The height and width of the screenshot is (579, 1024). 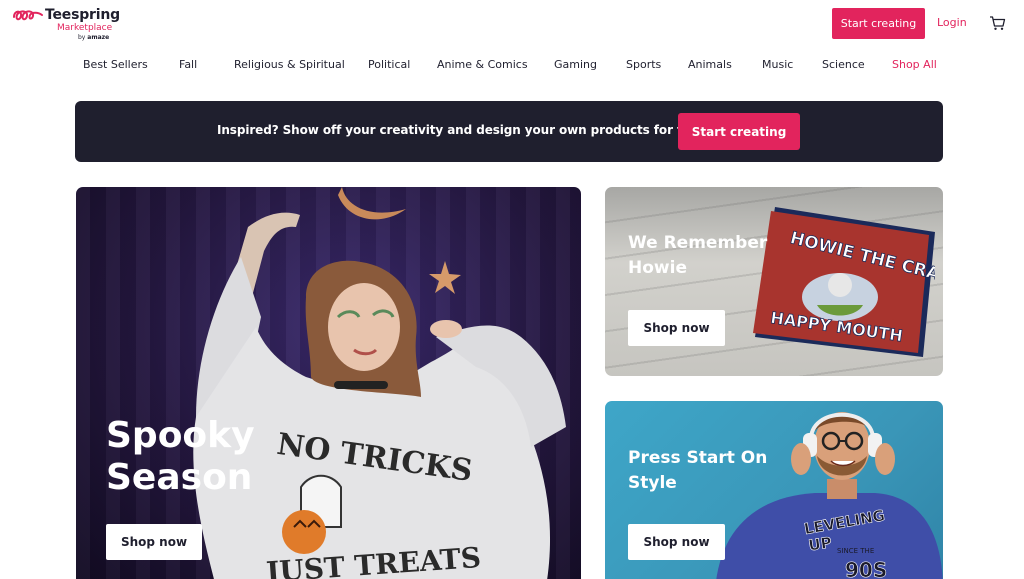 What do you see at coordinates (289, 64) in the screenshot?
I see `category-religious-spiritual: Religious & Spiritual` at bounding box center [289, 64].